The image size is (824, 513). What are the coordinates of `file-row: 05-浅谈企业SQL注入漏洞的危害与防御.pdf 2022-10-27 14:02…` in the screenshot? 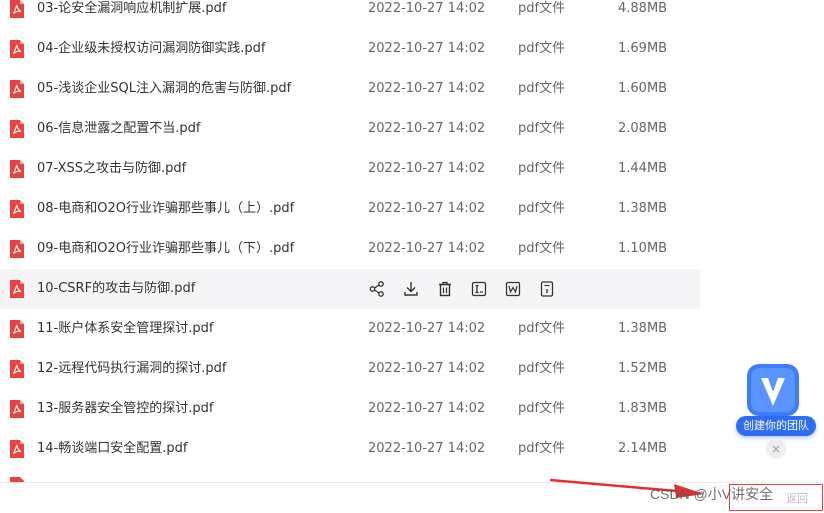 It's located at (350, 89).